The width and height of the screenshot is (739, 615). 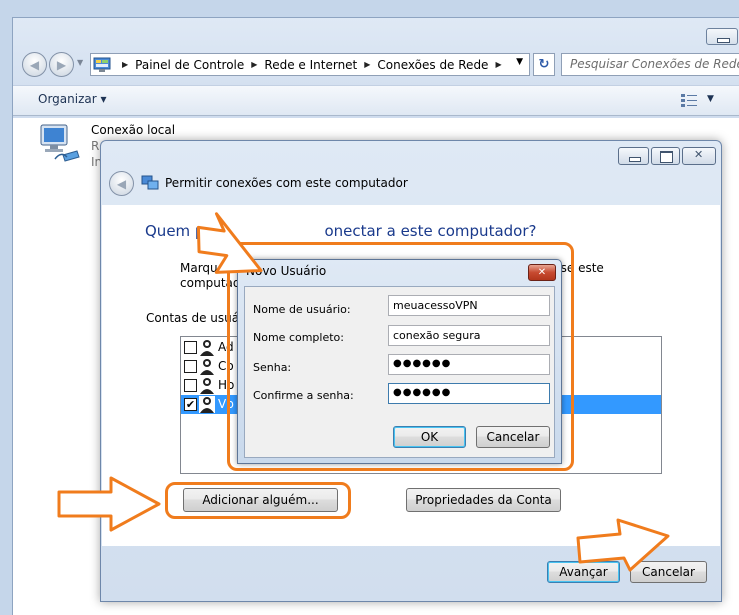 What do you see at coordinates (80, 62) in the screenshot?
I see `recent-pages-dropdown: ▼` at bounding box center [80, 62].